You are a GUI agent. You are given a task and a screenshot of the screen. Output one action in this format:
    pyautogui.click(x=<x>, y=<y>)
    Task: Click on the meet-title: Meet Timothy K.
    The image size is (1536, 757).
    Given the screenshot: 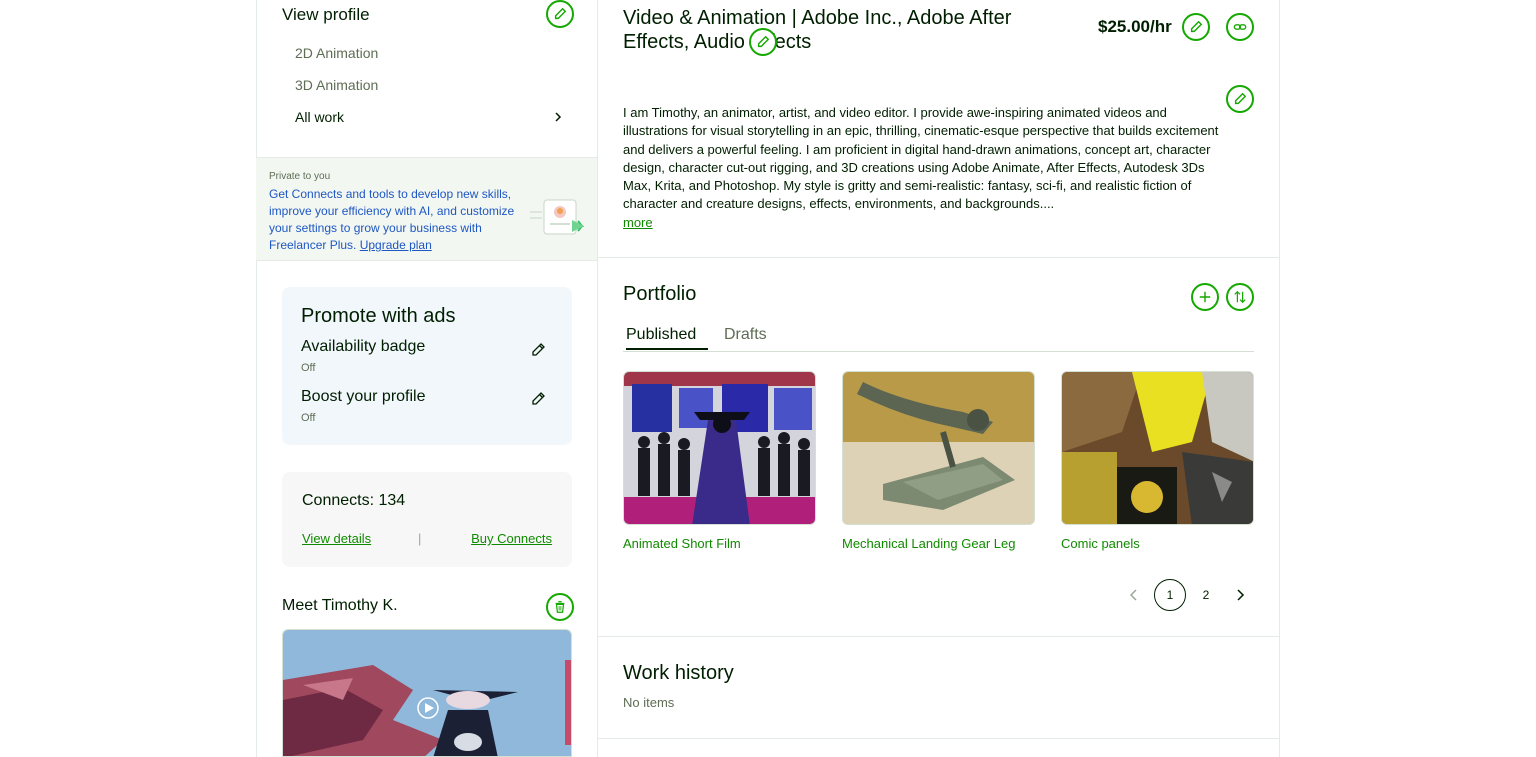 What is the action you would take?
    pyautogui.click(x=340, y=605)
    